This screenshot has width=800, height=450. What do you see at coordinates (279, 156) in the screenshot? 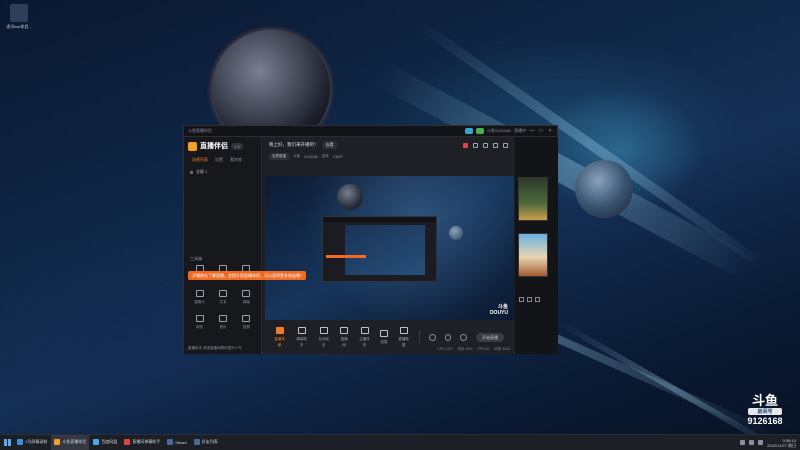
I see `tag: 全屏直播` at bounding box center [279, 156].